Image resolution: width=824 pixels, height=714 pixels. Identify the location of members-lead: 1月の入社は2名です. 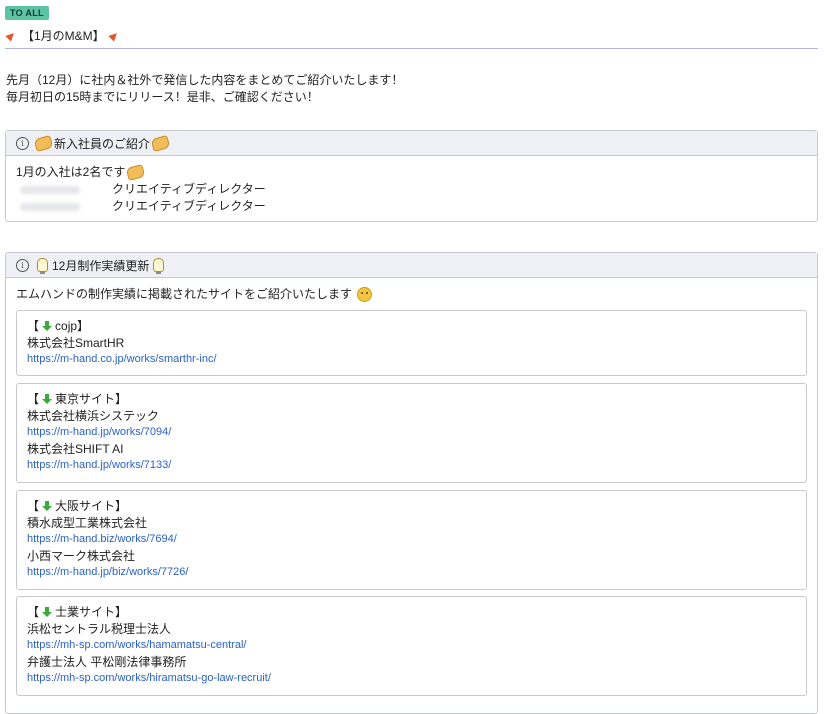
(411, 173).